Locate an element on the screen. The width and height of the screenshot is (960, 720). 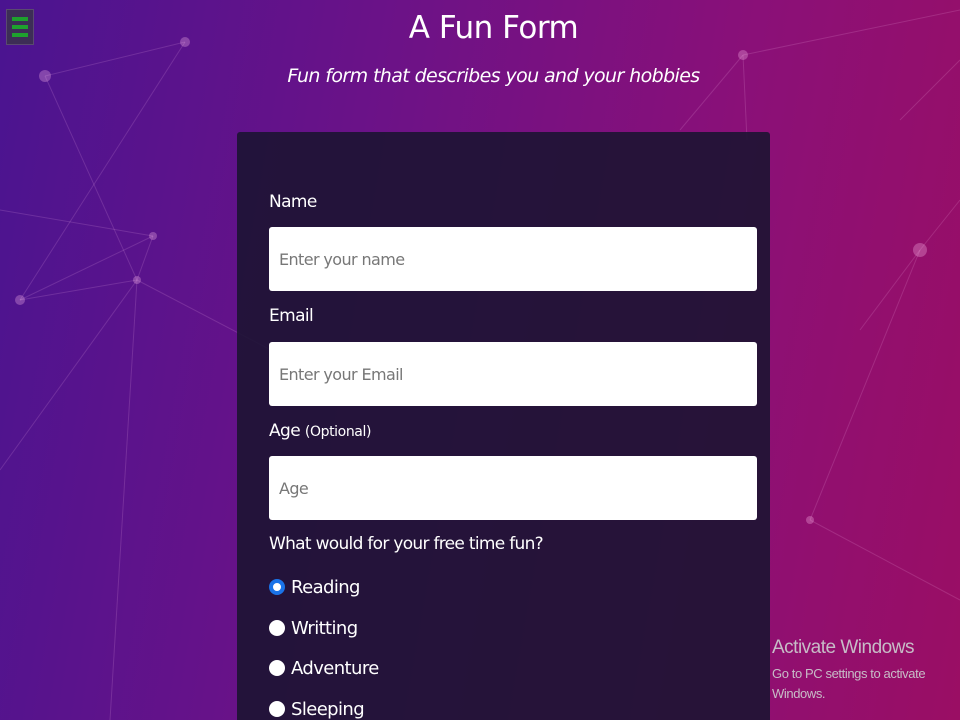
radio-option-sleeping: Sleeping is located at coordinates (317, 708).